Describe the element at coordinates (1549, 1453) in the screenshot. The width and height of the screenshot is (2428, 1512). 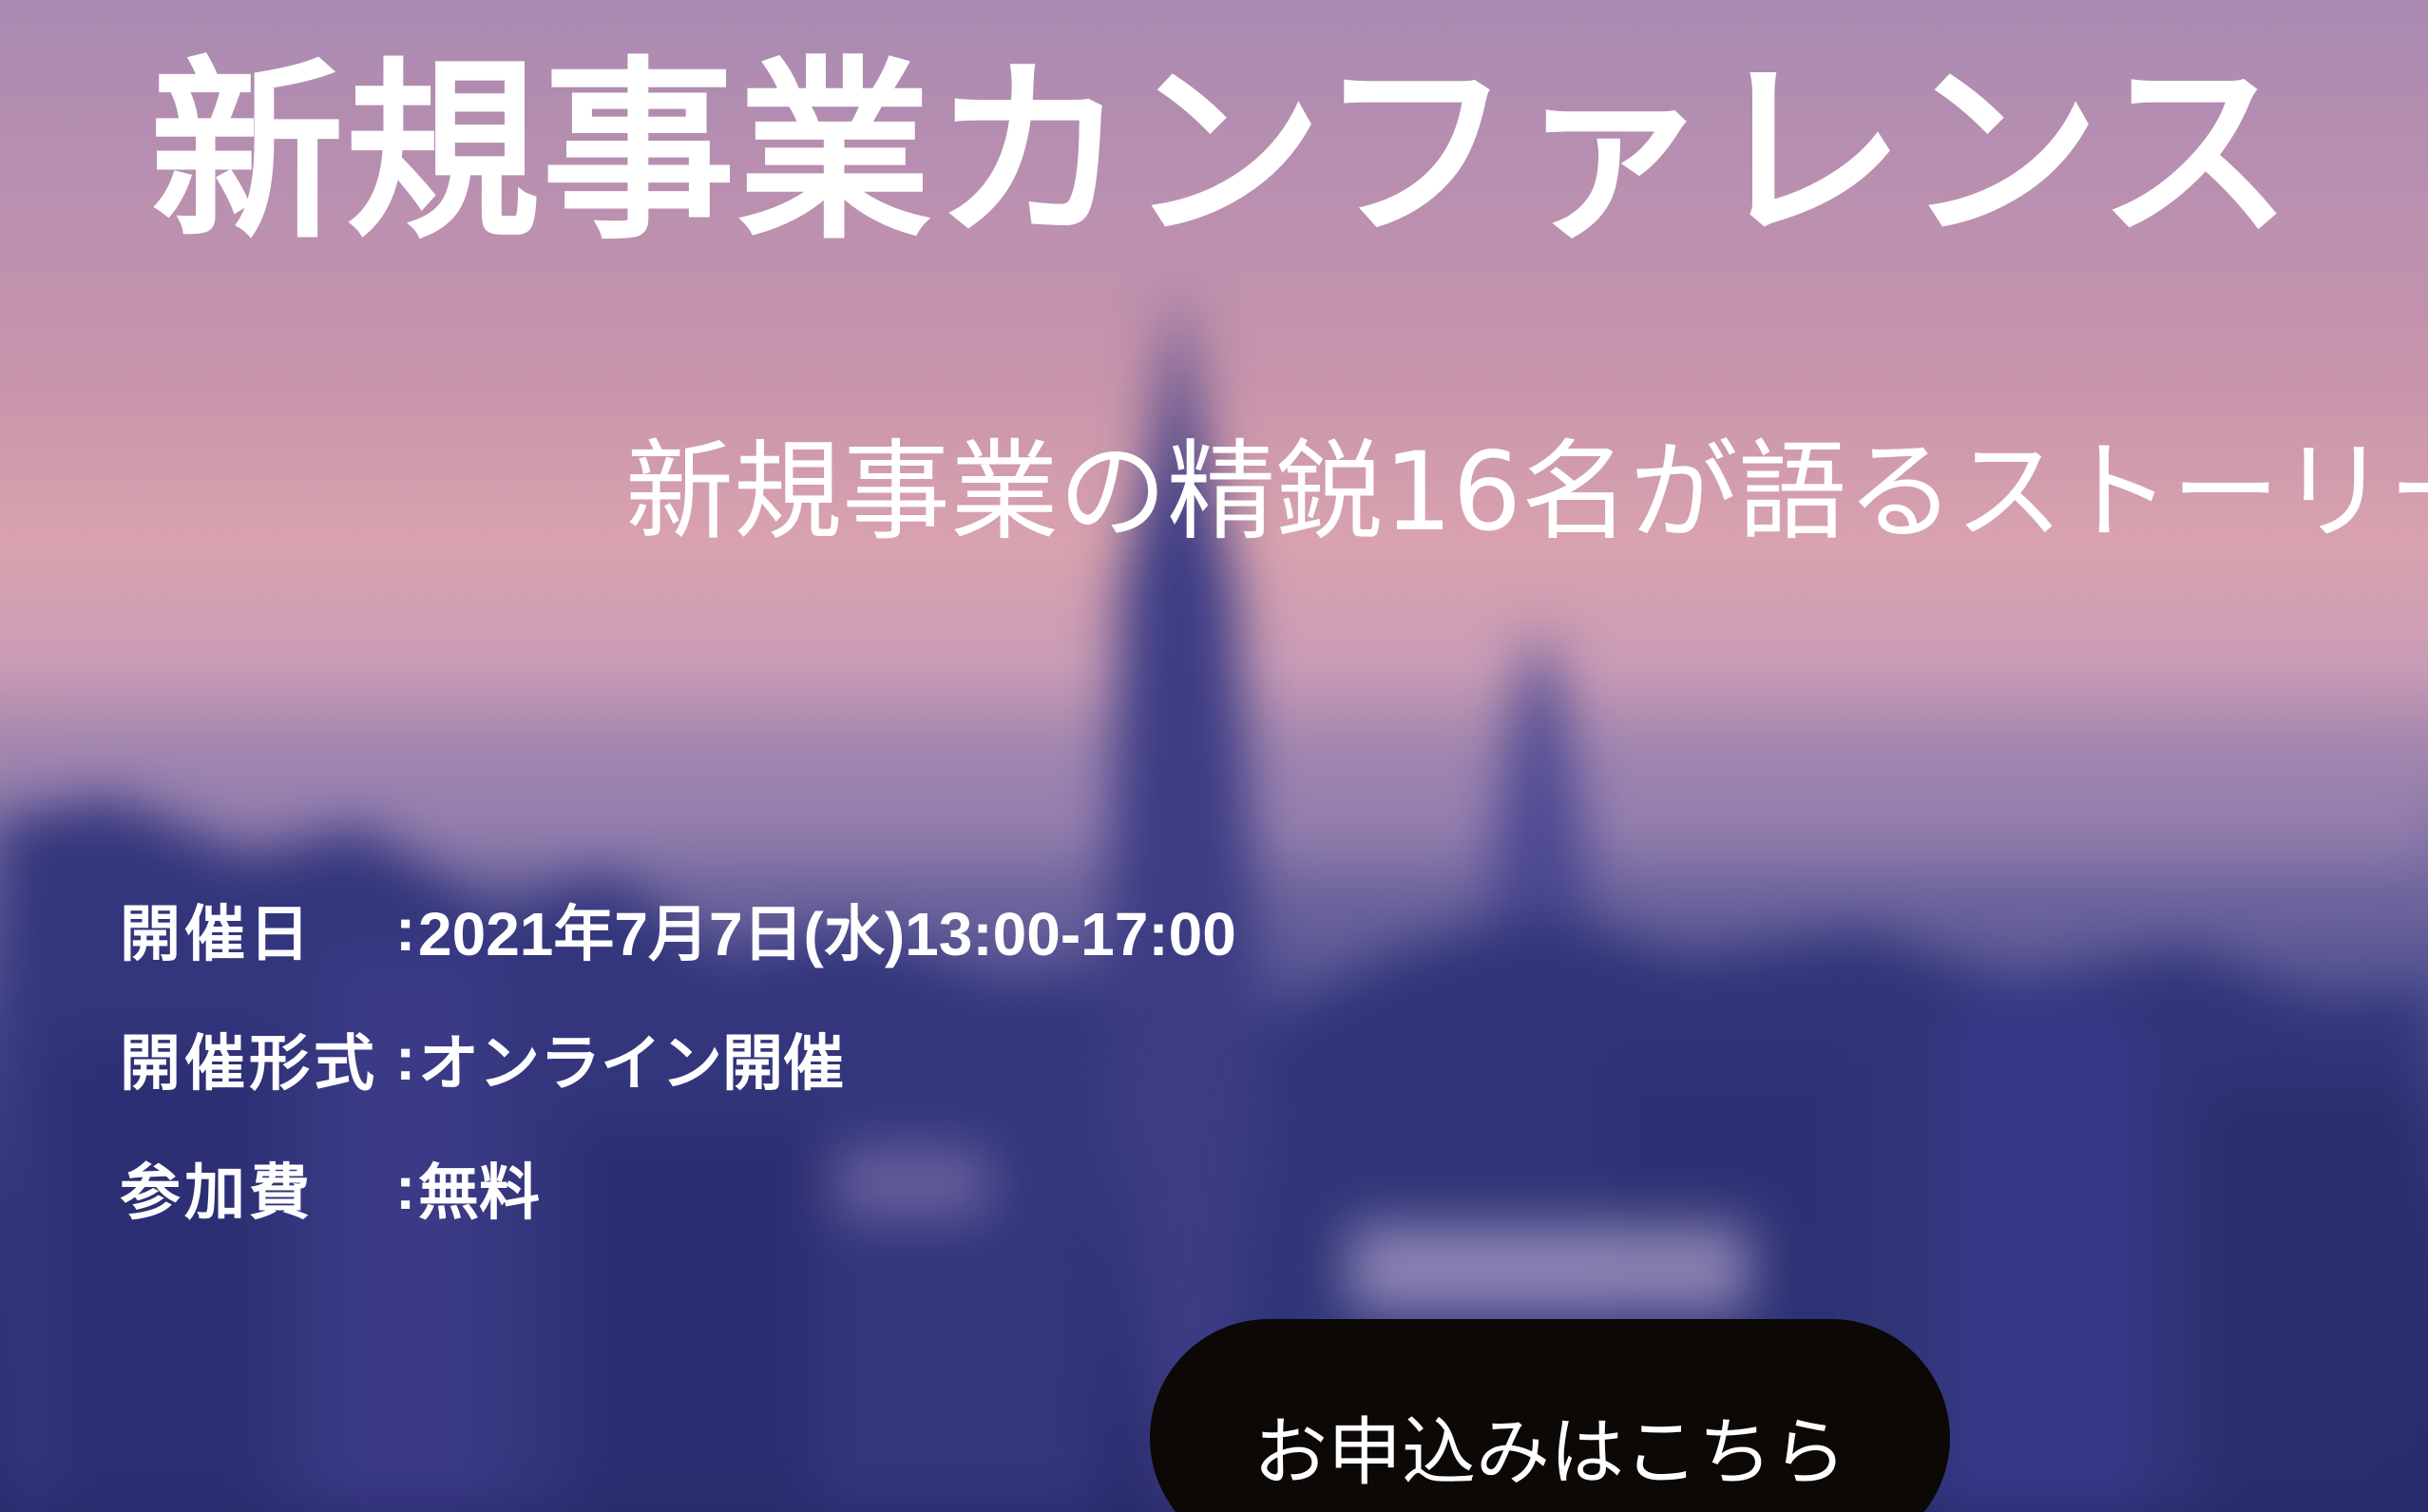
I see `apply-button-label: お申込みはこちら` at that location.